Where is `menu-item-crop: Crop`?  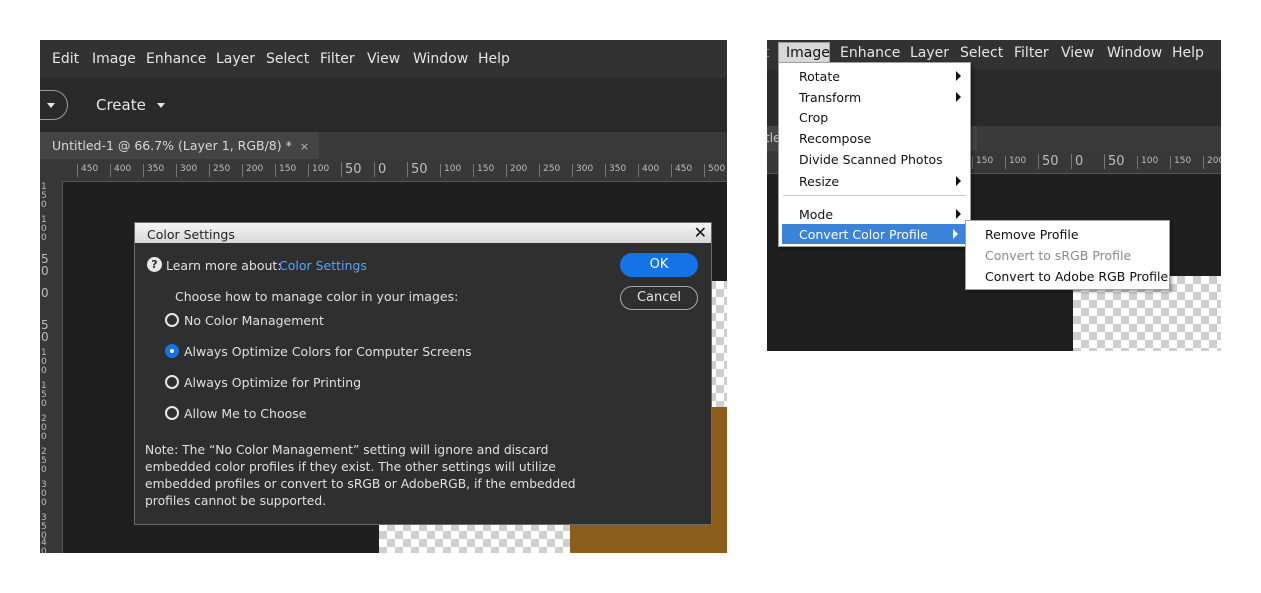 menu-item-crop: Crop is located at coordinates (874, 117).